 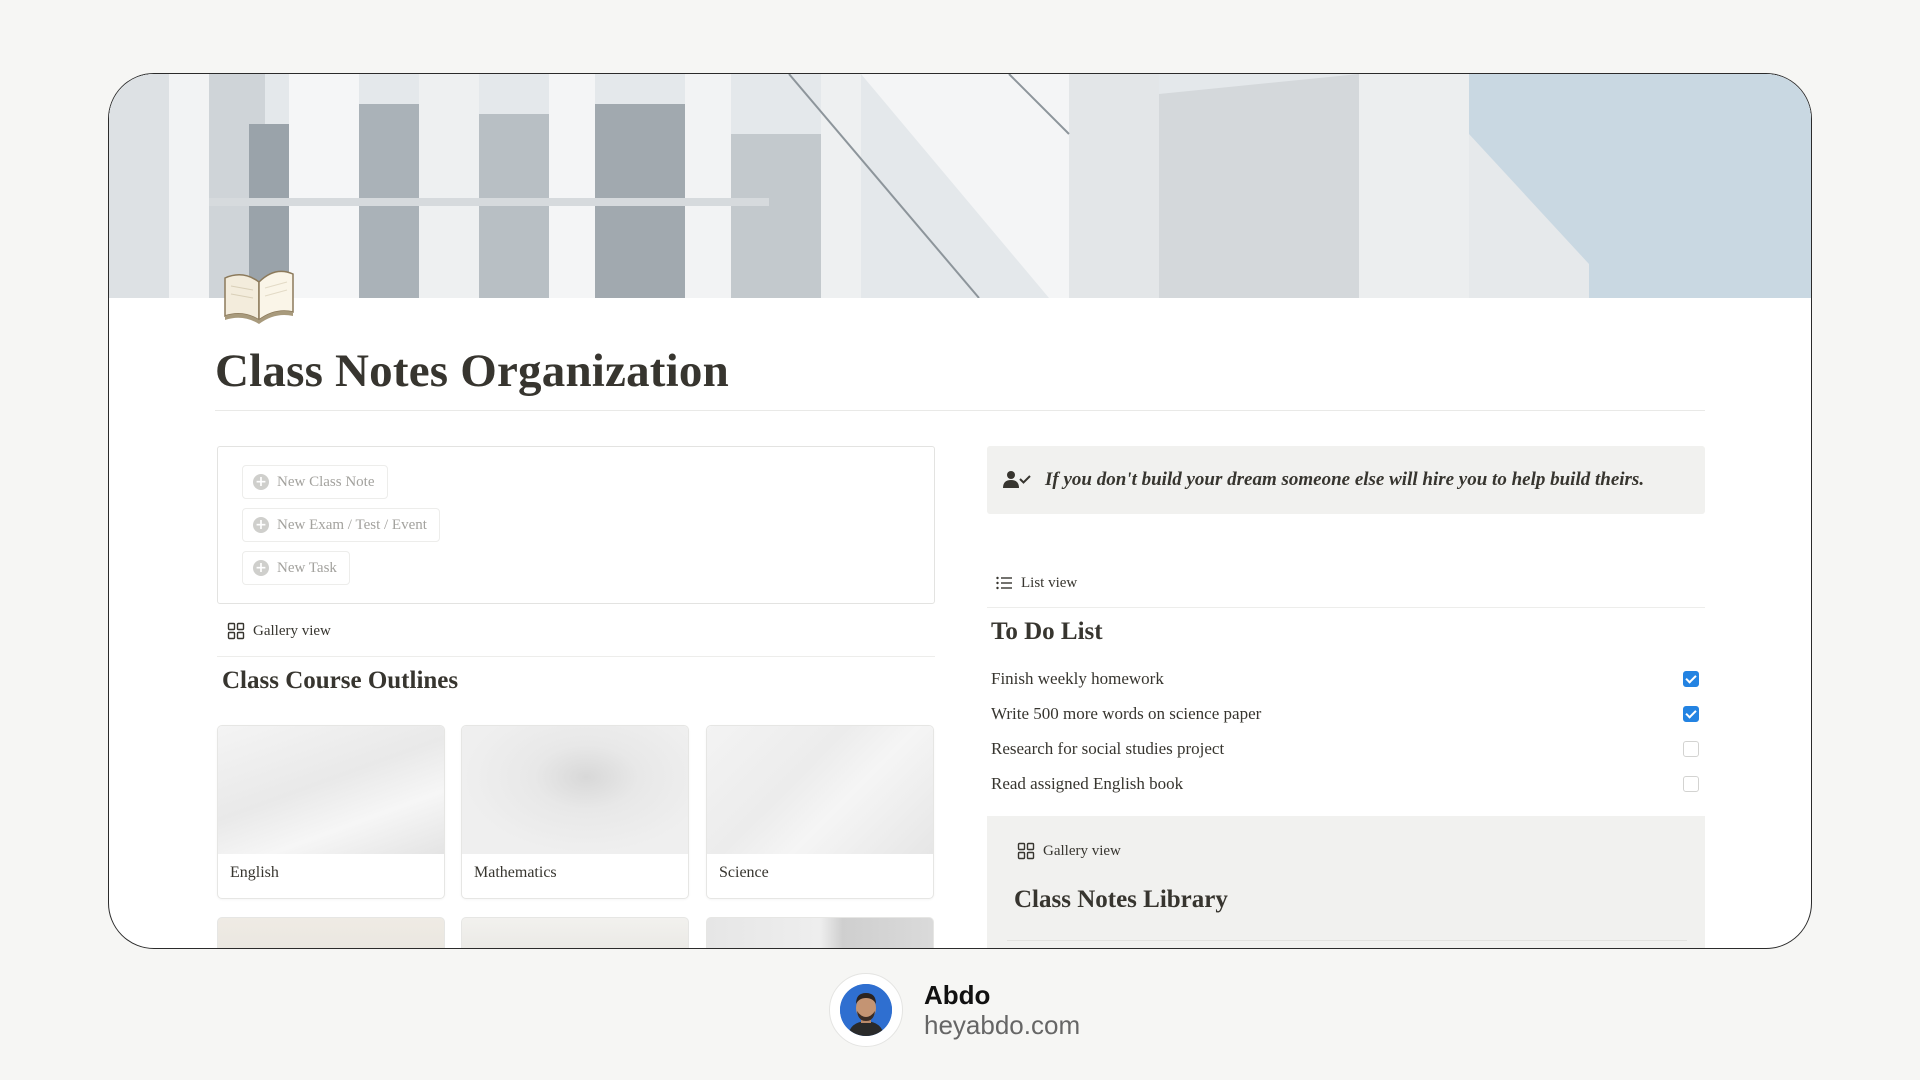 What do you see at coordinates (957, 995) in the screenshot?
I see `author-name: Abdo` at bounding box center [957, 995].